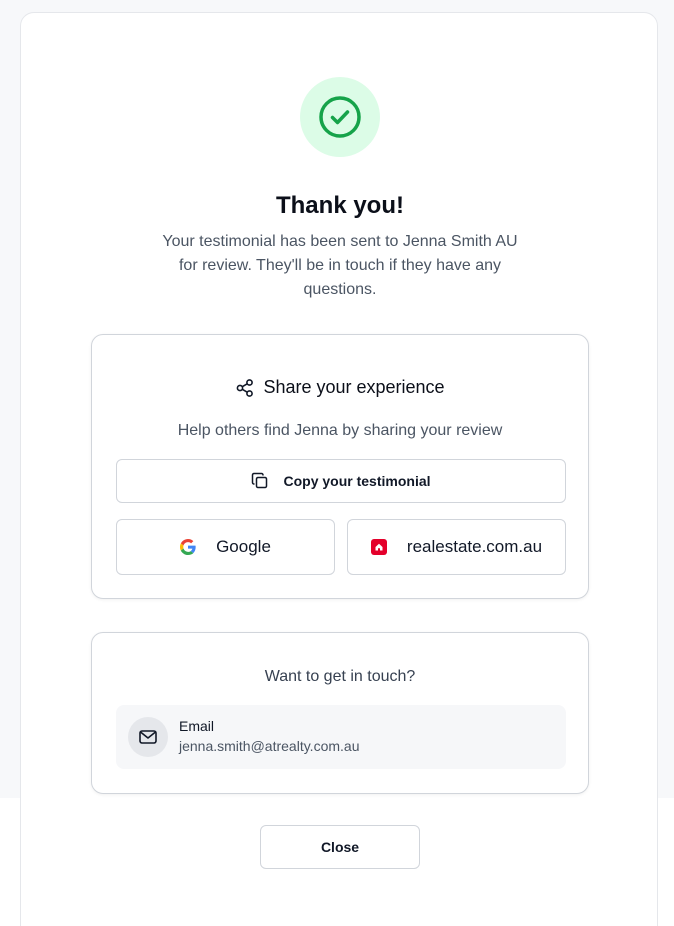 The width and height of the screenshot is (674, 926). I want to click on check-circle-icon, so click(340, 117).